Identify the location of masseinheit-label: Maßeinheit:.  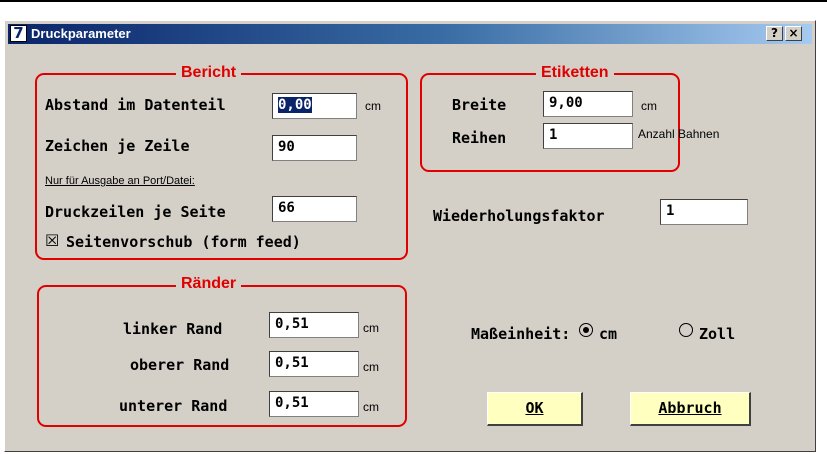
(521, 334).